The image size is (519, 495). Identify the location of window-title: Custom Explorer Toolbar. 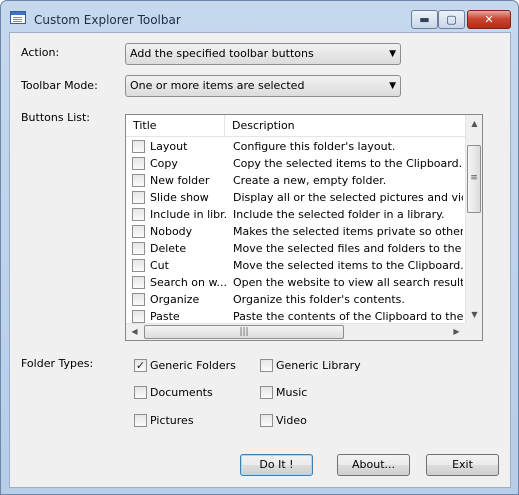
(107, 20).